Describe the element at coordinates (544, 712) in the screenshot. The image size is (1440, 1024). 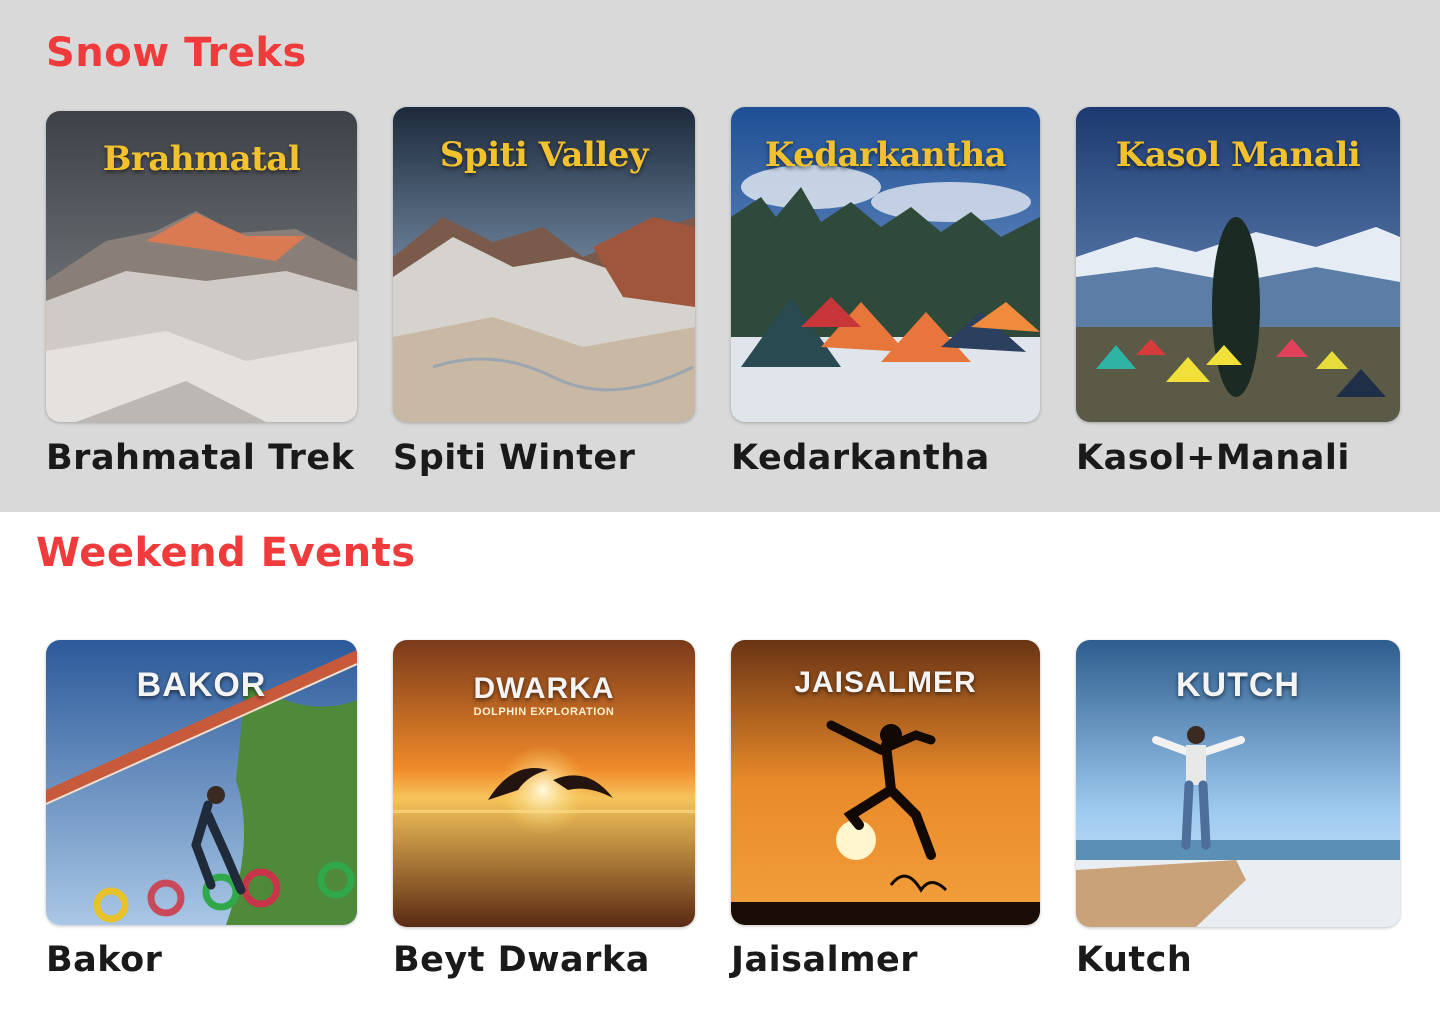
I see `event-image-subtitle: DOLPHIN EXPLORATION` at that location.